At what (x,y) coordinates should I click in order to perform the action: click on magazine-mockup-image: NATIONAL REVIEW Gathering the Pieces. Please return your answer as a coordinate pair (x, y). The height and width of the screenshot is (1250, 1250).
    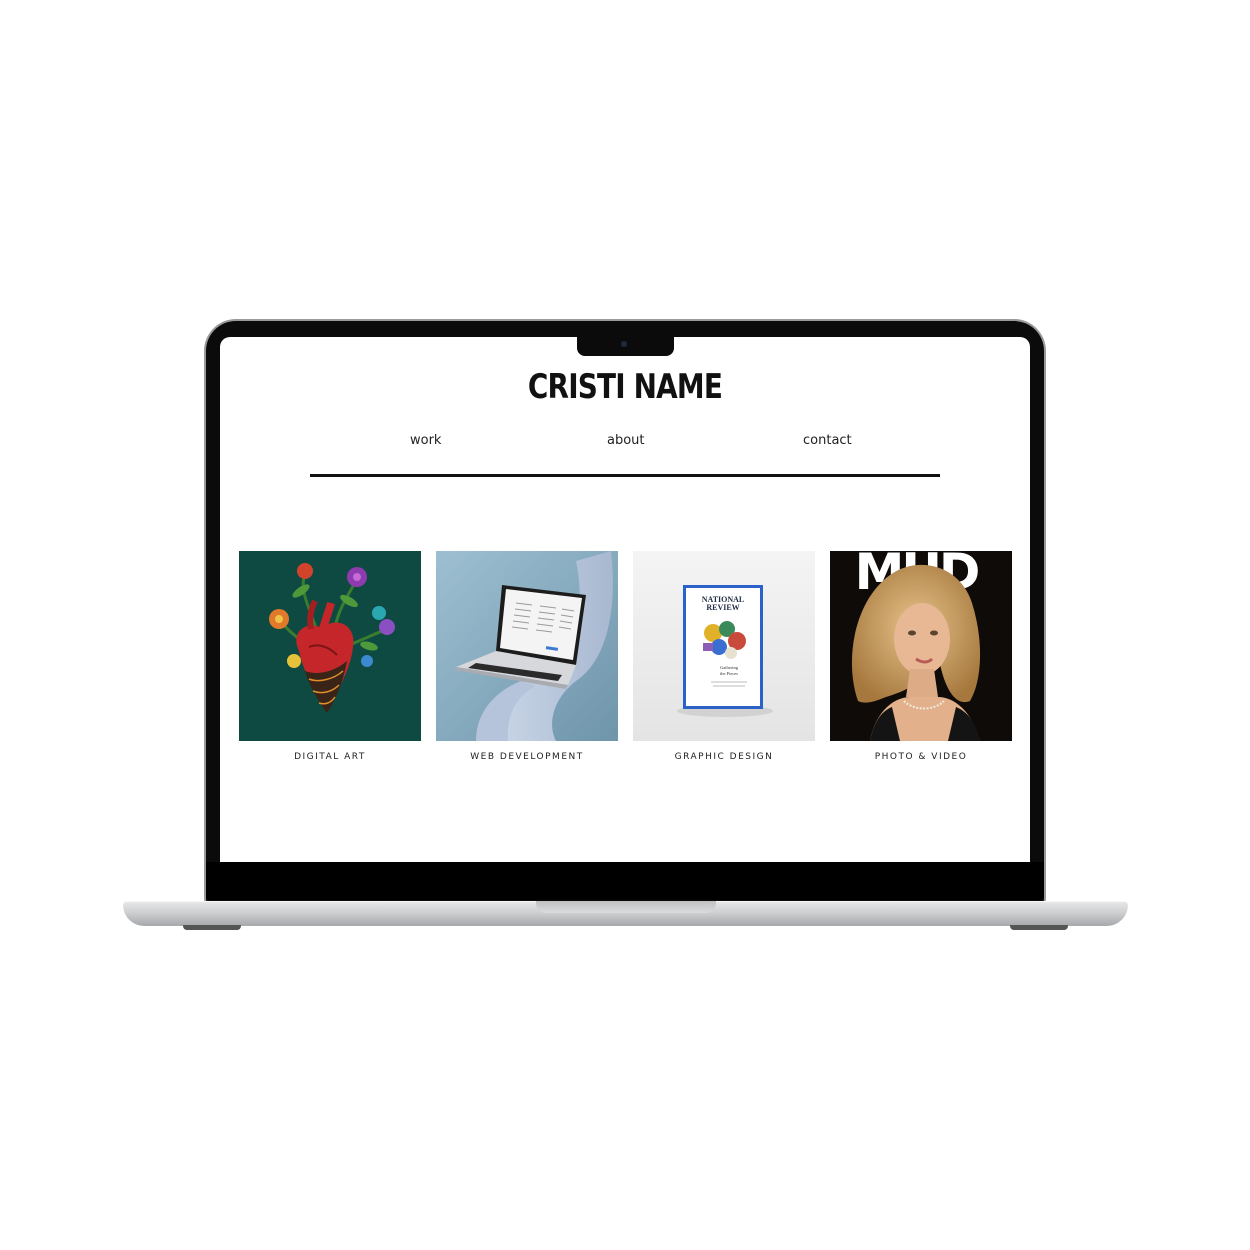
    Looking at the image, I should click on (724, 646).